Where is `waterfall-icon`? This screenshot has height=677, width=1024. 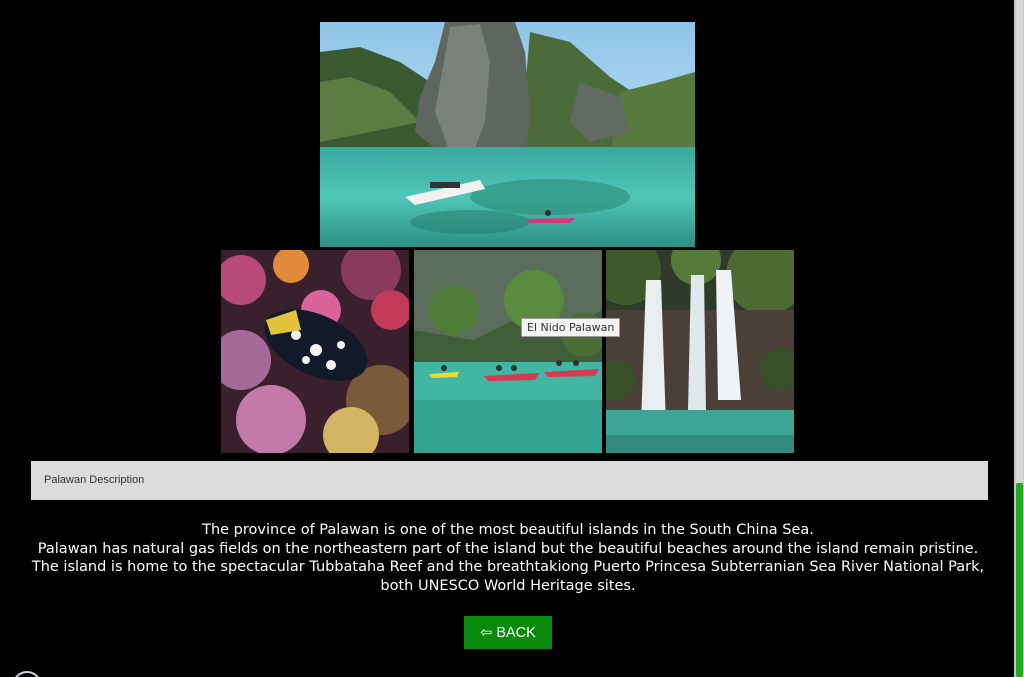 waterfall-icon is located at coordinates (700, 351).